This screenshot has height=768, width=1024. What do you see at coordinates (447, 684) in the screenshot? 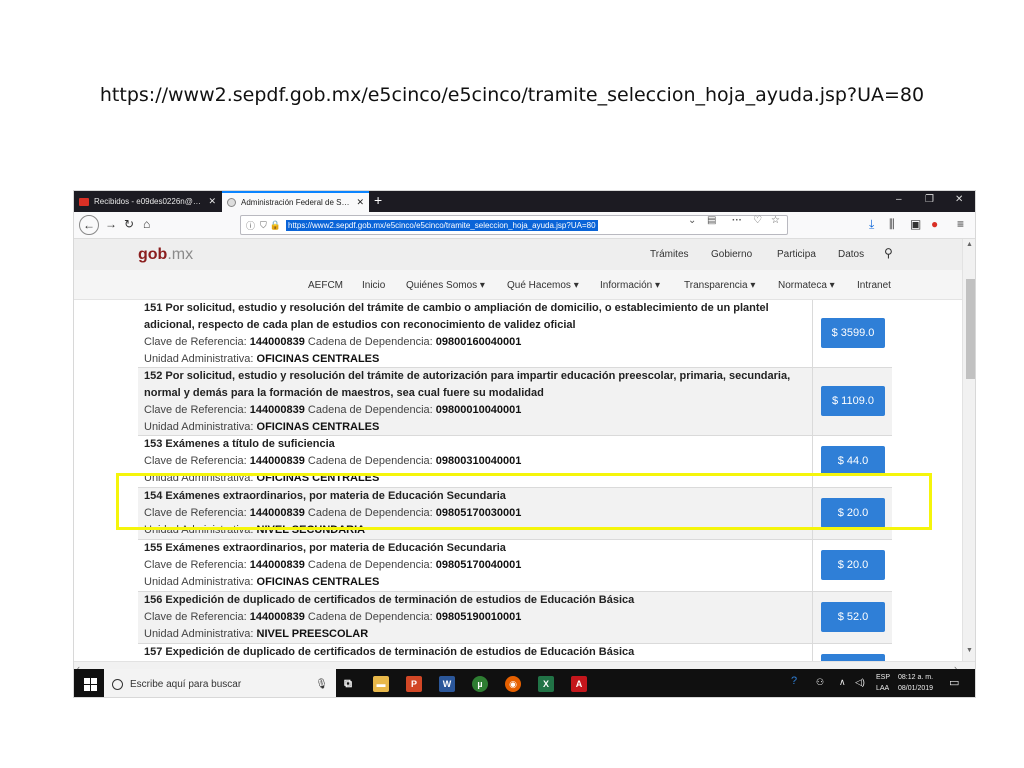
I see `word-icon: W` at bounding box center [447, 684].